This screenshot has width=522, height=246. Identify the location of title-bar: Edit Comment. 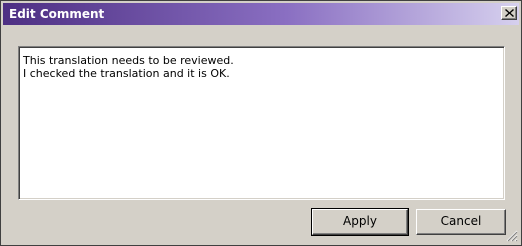
(261, 14).